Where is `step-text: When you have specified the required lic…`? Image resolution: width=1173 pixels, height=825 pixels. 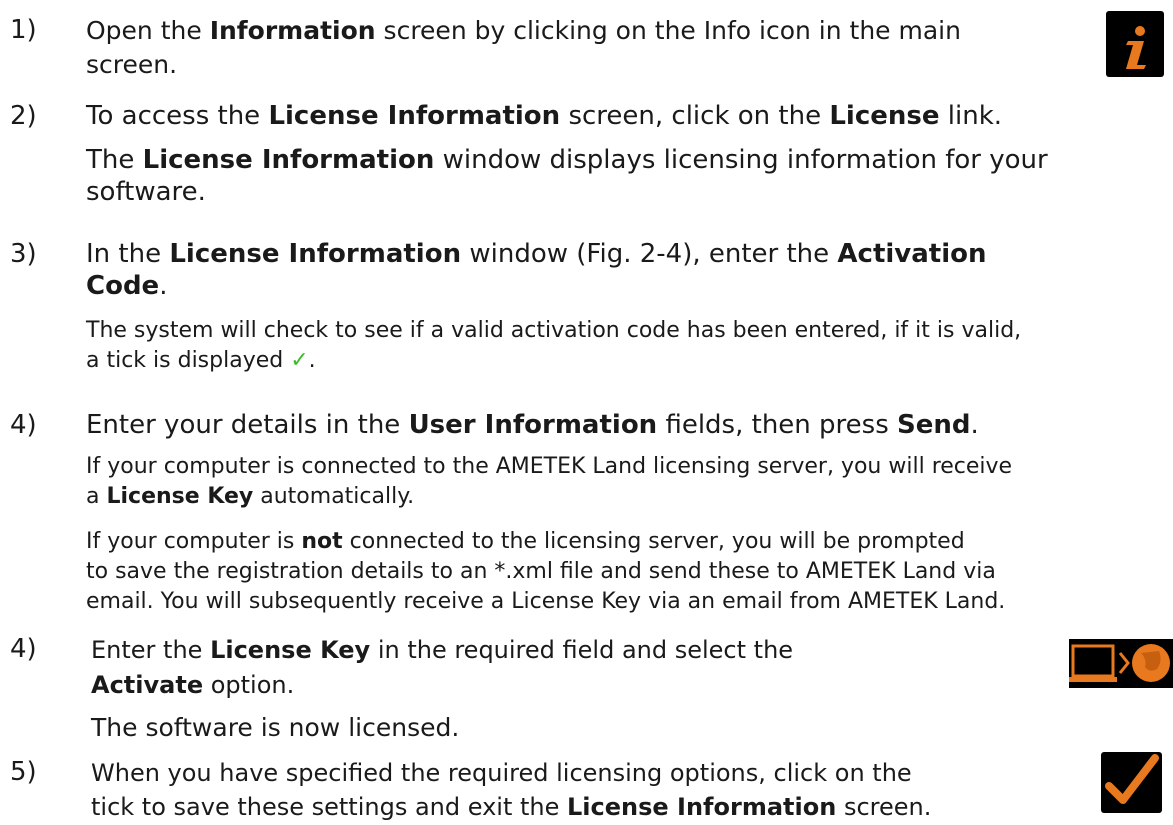
step-text: When you have specified the required lic… is located at coordinates (511, 790).